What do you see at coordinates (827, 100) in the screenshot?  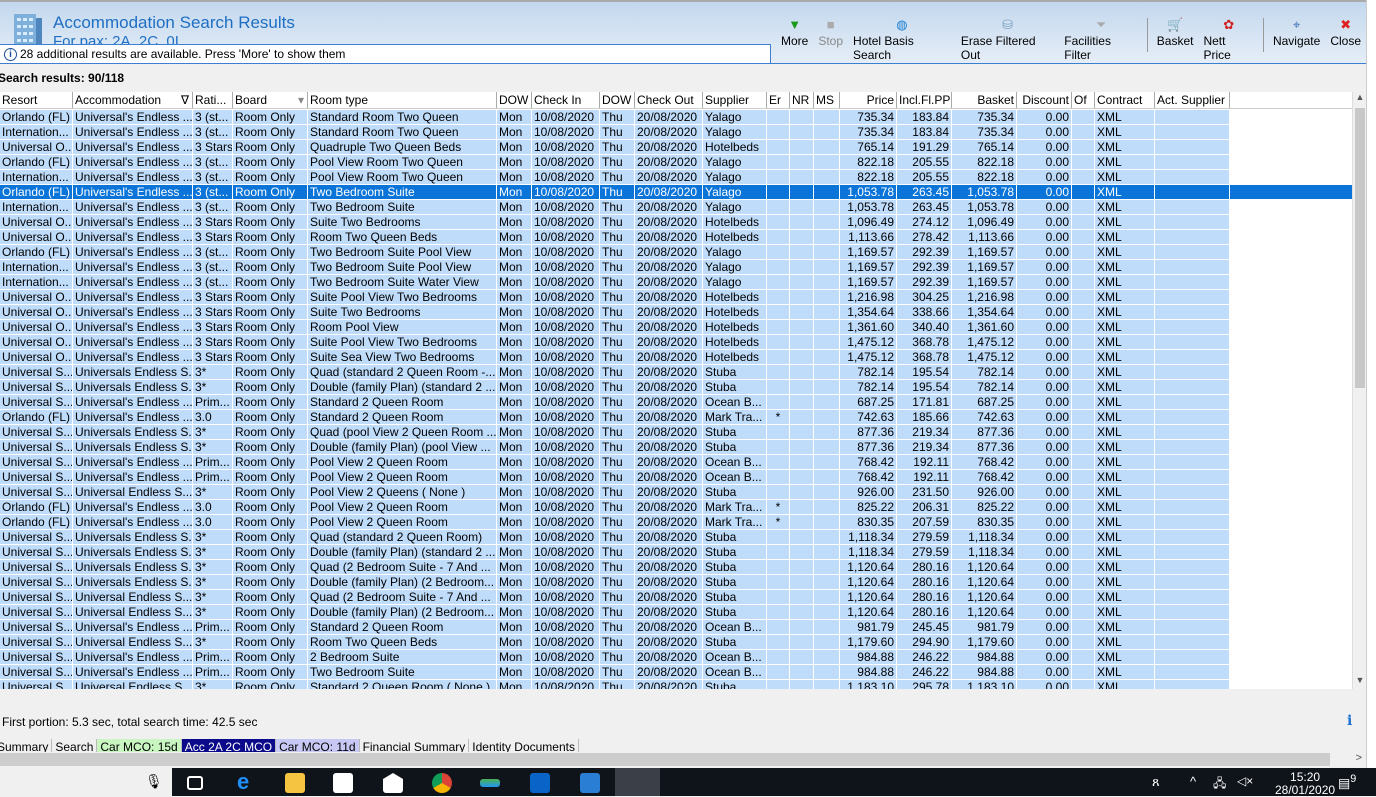 I see `column-header-ms: MS` at bounding box center [827, 100].